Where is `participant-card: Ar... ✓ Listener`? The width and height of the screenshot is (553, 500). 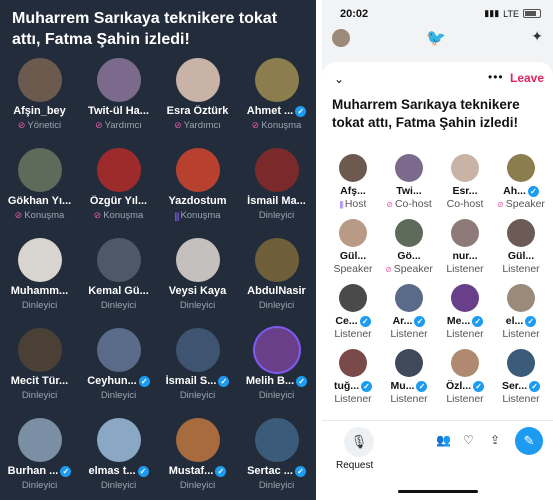 participant-card: Ar... ✓ Listener is located at coordinates (408, 316).